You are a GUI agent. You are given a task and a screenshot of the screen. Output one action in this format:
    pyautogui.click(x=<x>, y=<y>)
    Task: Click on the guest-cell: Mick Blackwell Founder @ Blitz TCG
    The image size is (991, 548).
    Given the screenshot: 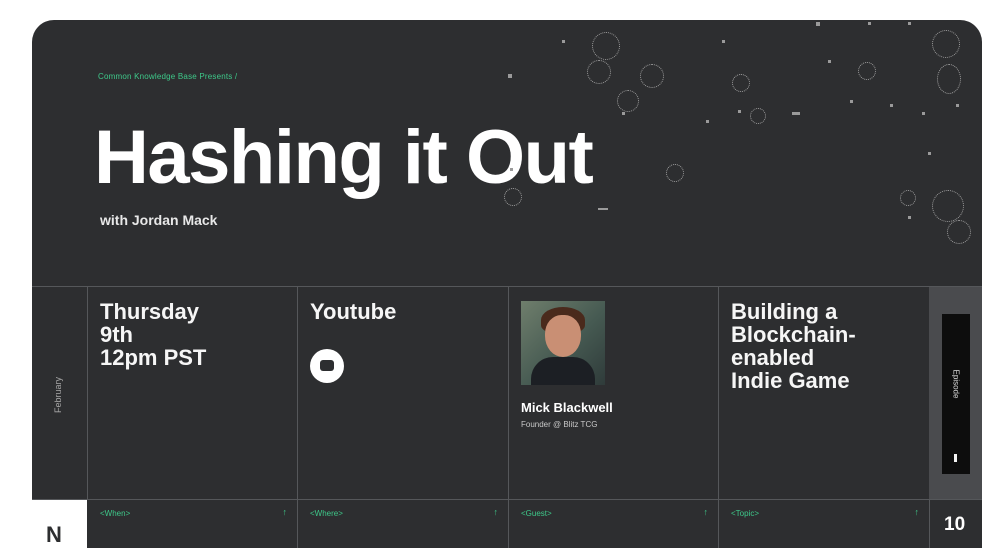 What is the action you would take?
    pyautogui.click(x=613, y=393)
    